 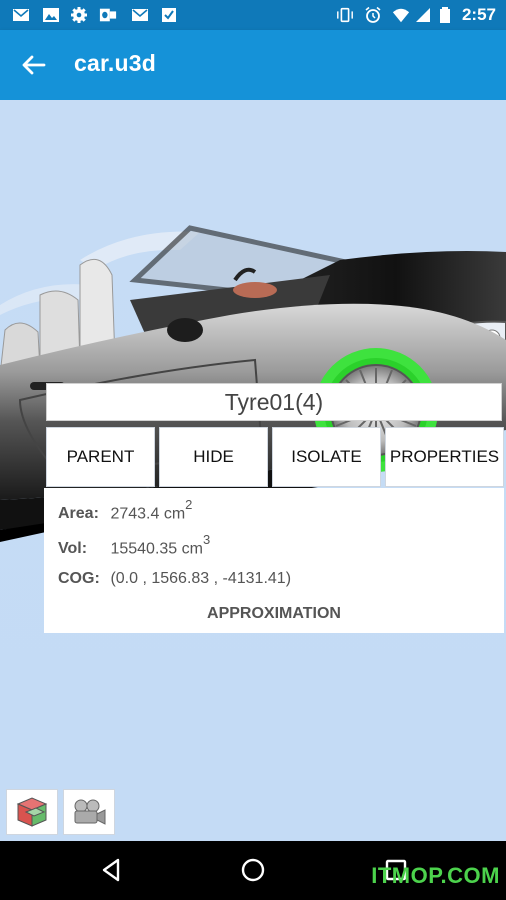 I want to click on cube-view-button, so click(x=32, y=812).